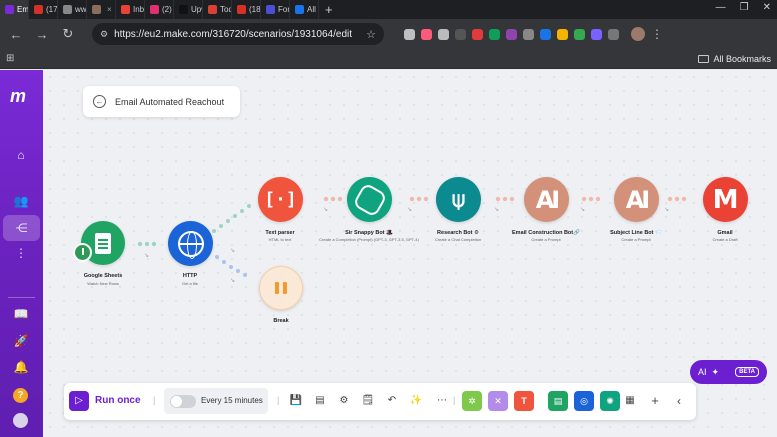 The height and width of the screenshot is (437, 777). I want to click on email-construction-bot-sub: Create a Prompt, so click(546, 239).